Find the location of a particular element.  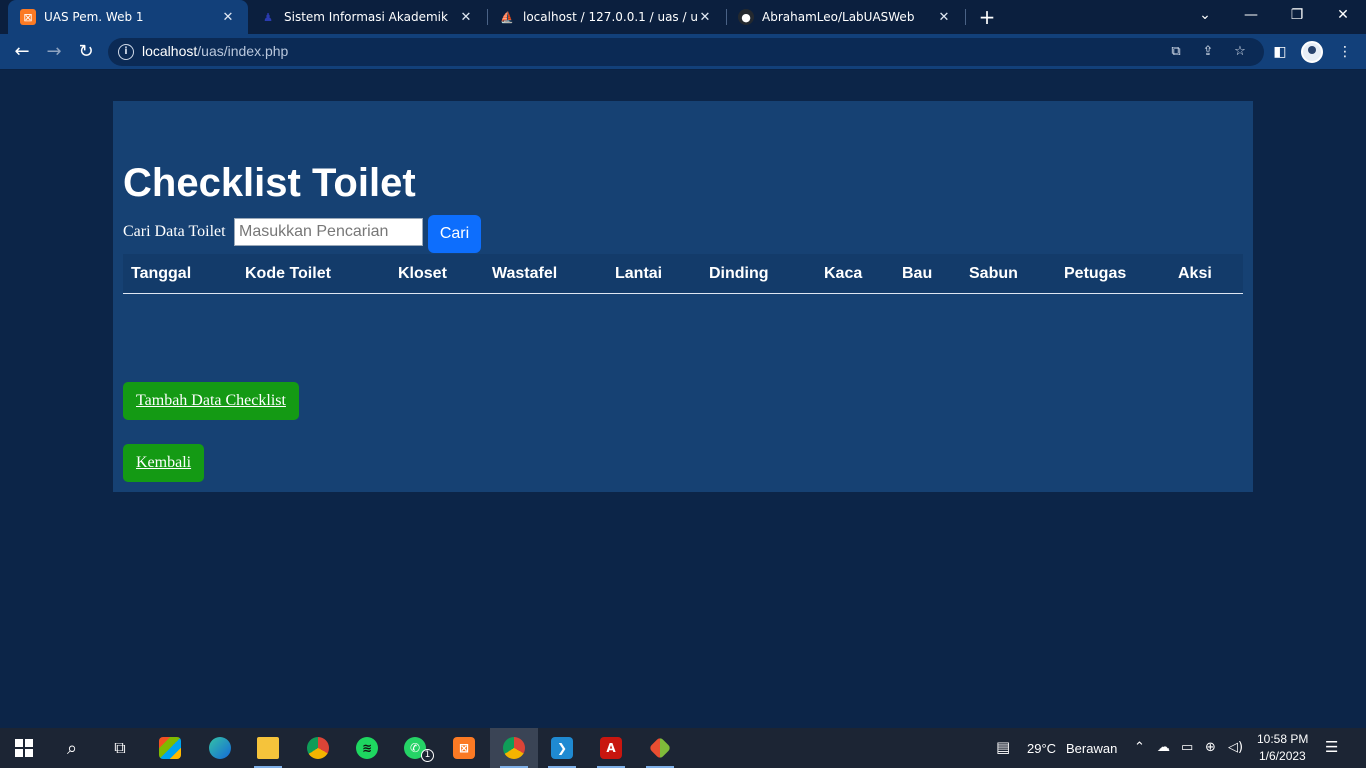

column-header: Sabun is located at coordinates (993, 273).